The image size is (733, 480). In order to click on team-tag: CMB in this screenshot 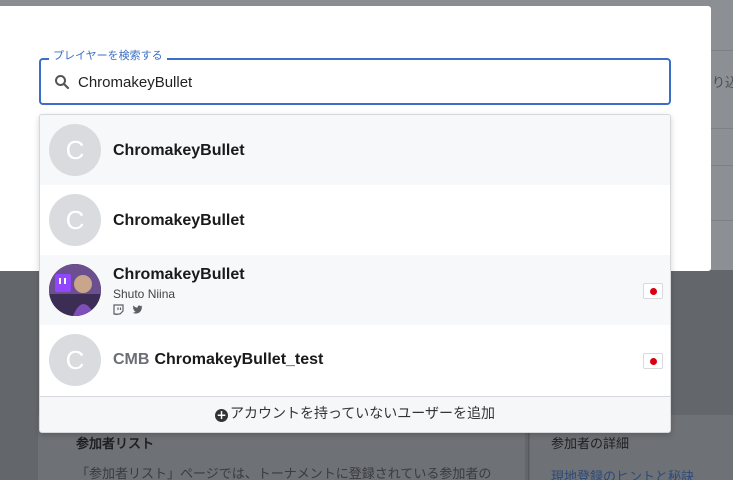, I will do `click(131, 359)`.